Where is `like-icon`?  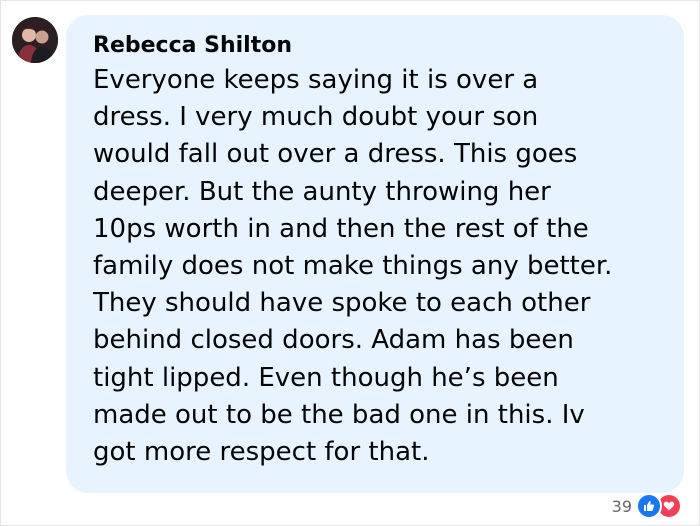 like-icon is located at coordinates (649, 506).